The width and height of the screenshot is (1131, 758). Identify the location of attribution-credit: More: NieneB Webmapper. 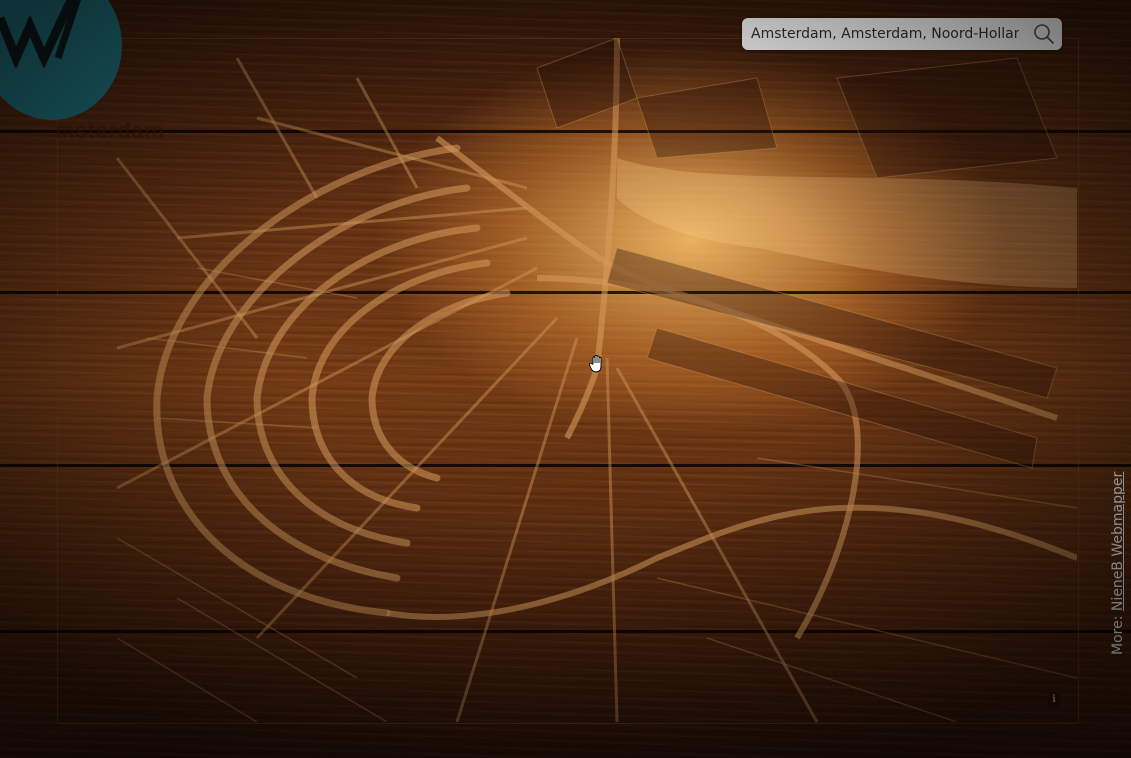
(1118, 563).